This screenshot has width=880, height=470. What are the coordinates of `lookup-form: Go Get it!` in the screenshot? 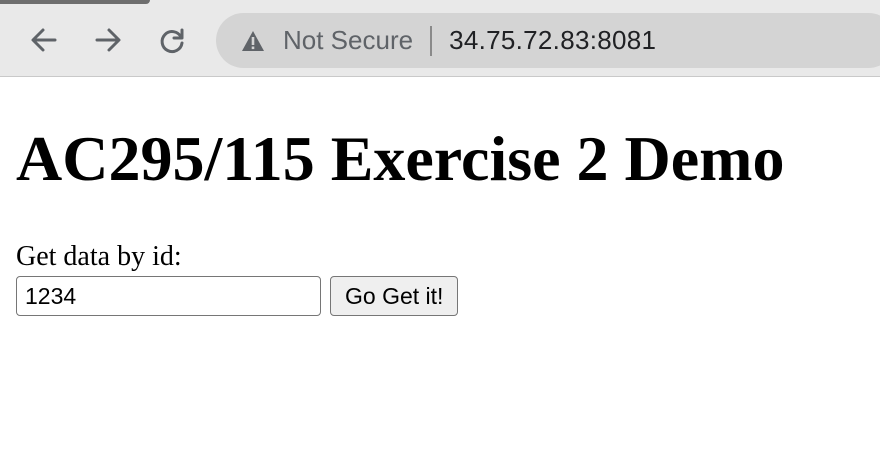 It's located at (441, 296).